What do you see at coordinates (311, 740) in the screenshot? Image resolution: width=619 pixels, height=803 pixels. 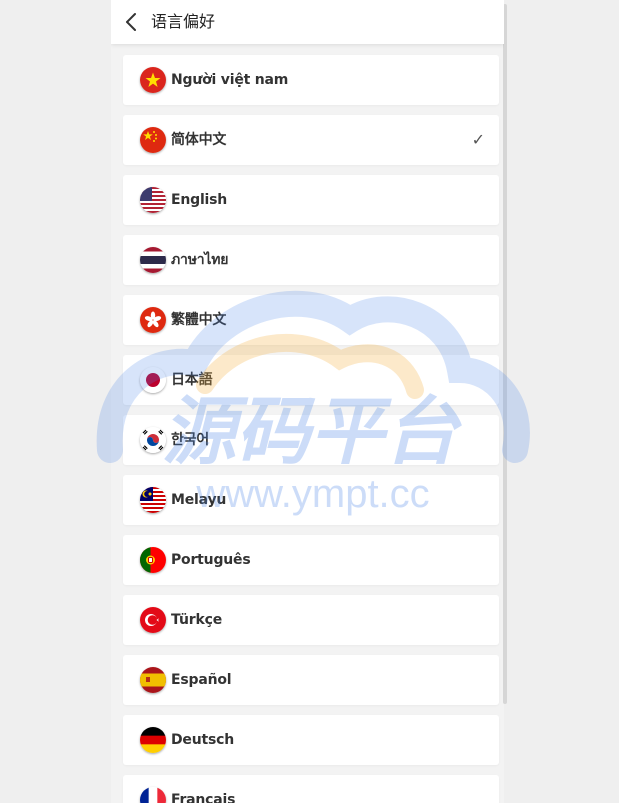 I see `language-item-de: Deutsch` at bounding box center [311, 740].